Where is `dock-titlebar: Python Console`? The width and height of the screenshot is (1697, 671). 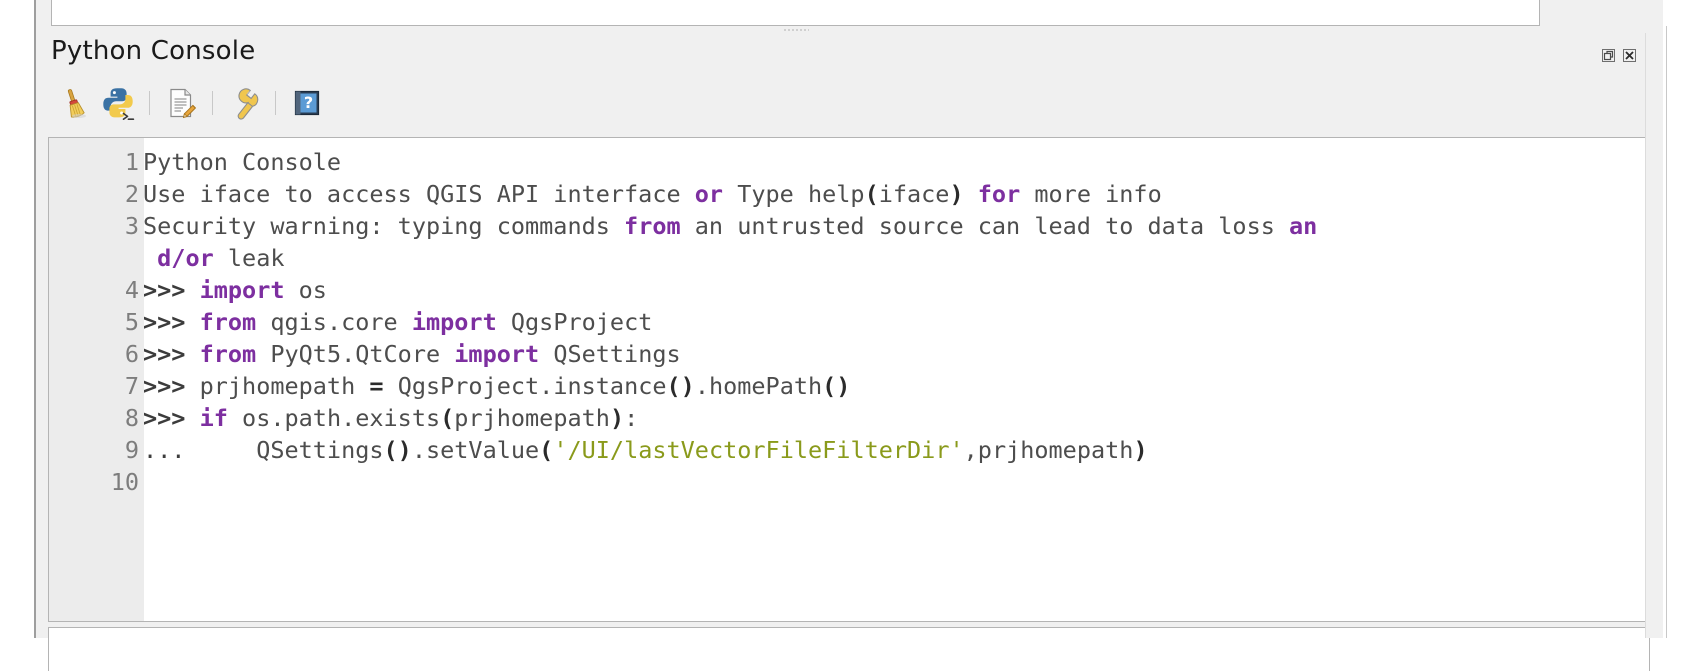
dock-titlebar: Python Console is located at coordinates (849, 55).